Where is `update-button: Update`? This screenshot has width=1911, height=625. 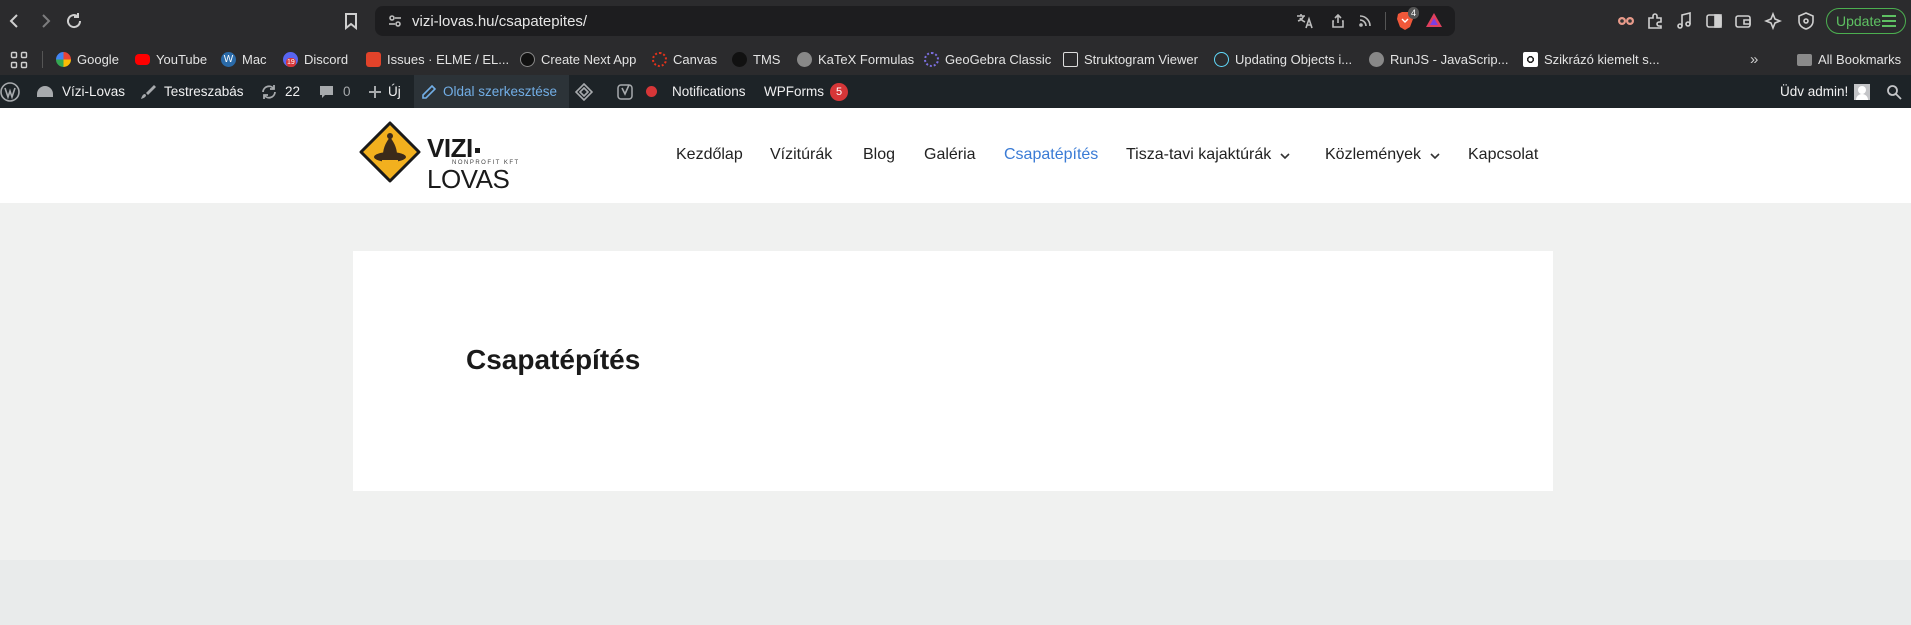 update-button: Update is located at coordinates (1866, 21).